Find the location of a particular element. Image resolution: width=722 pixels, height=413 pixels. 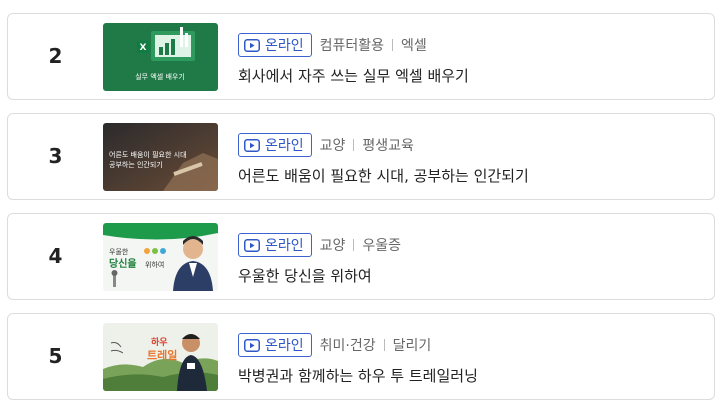

subcategory-label: 우울증 is located at coordinates (382, 246).